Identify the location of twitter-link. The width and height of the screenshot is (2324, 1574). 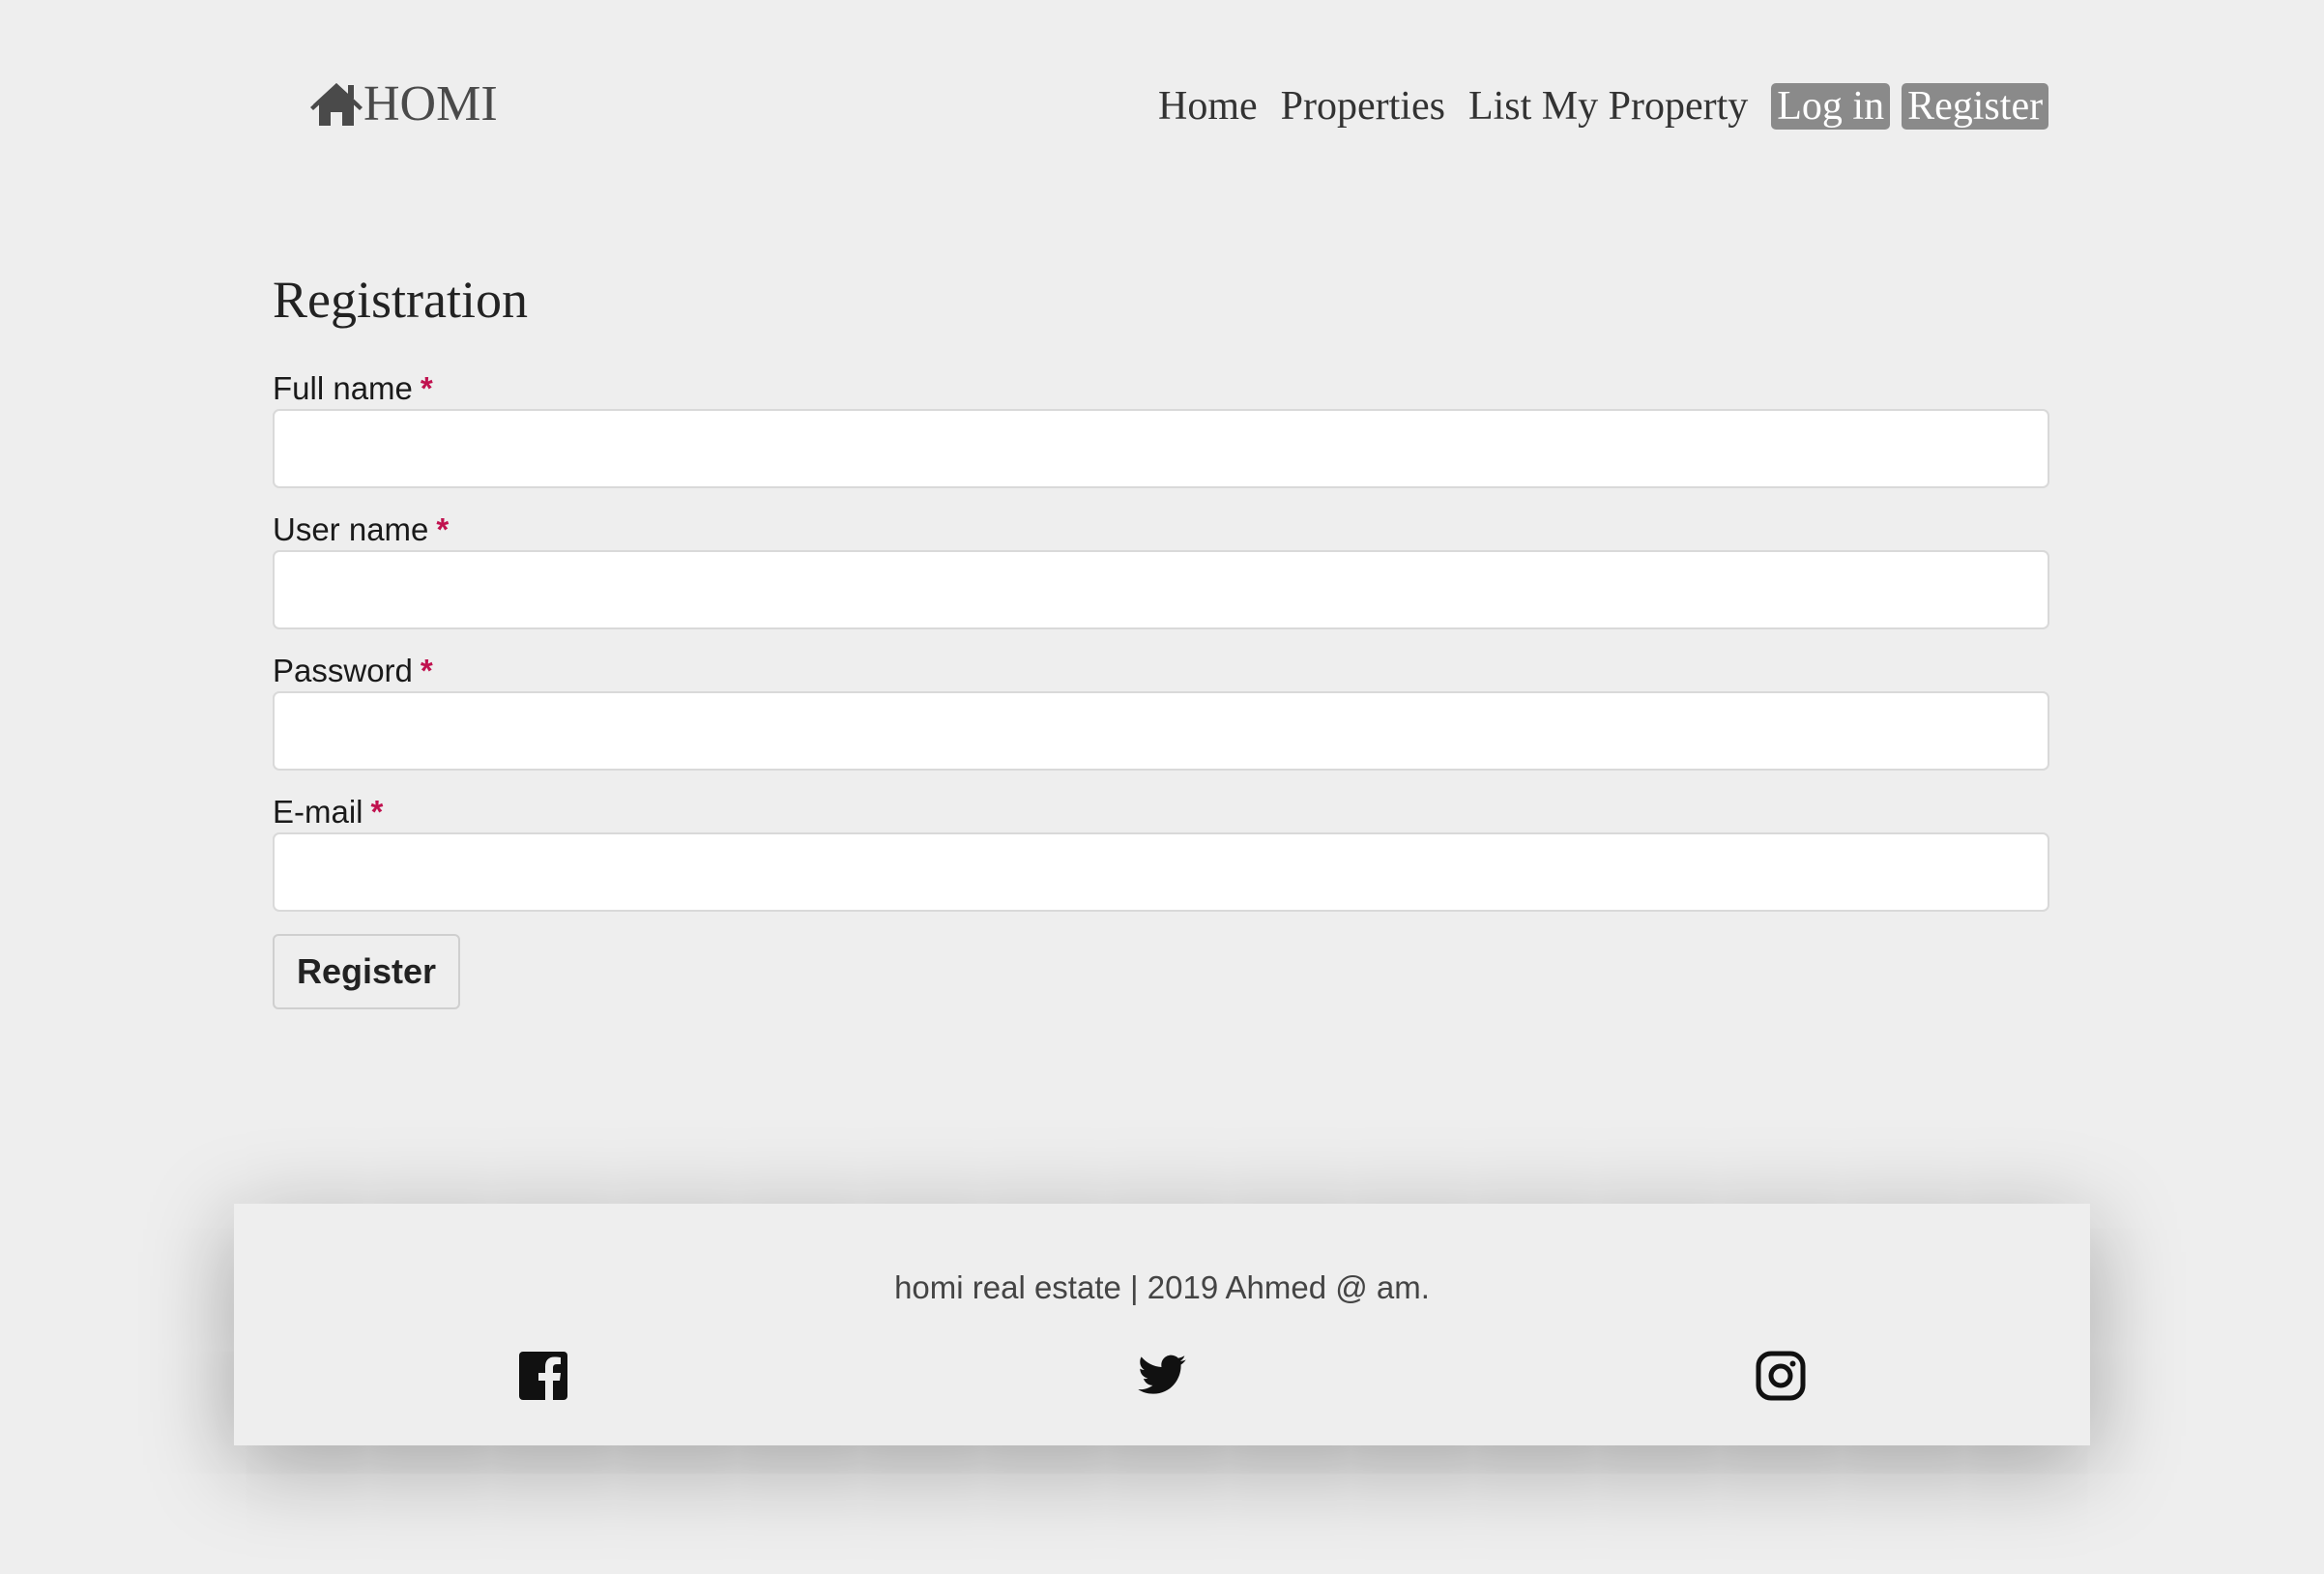
(1162, 1376).